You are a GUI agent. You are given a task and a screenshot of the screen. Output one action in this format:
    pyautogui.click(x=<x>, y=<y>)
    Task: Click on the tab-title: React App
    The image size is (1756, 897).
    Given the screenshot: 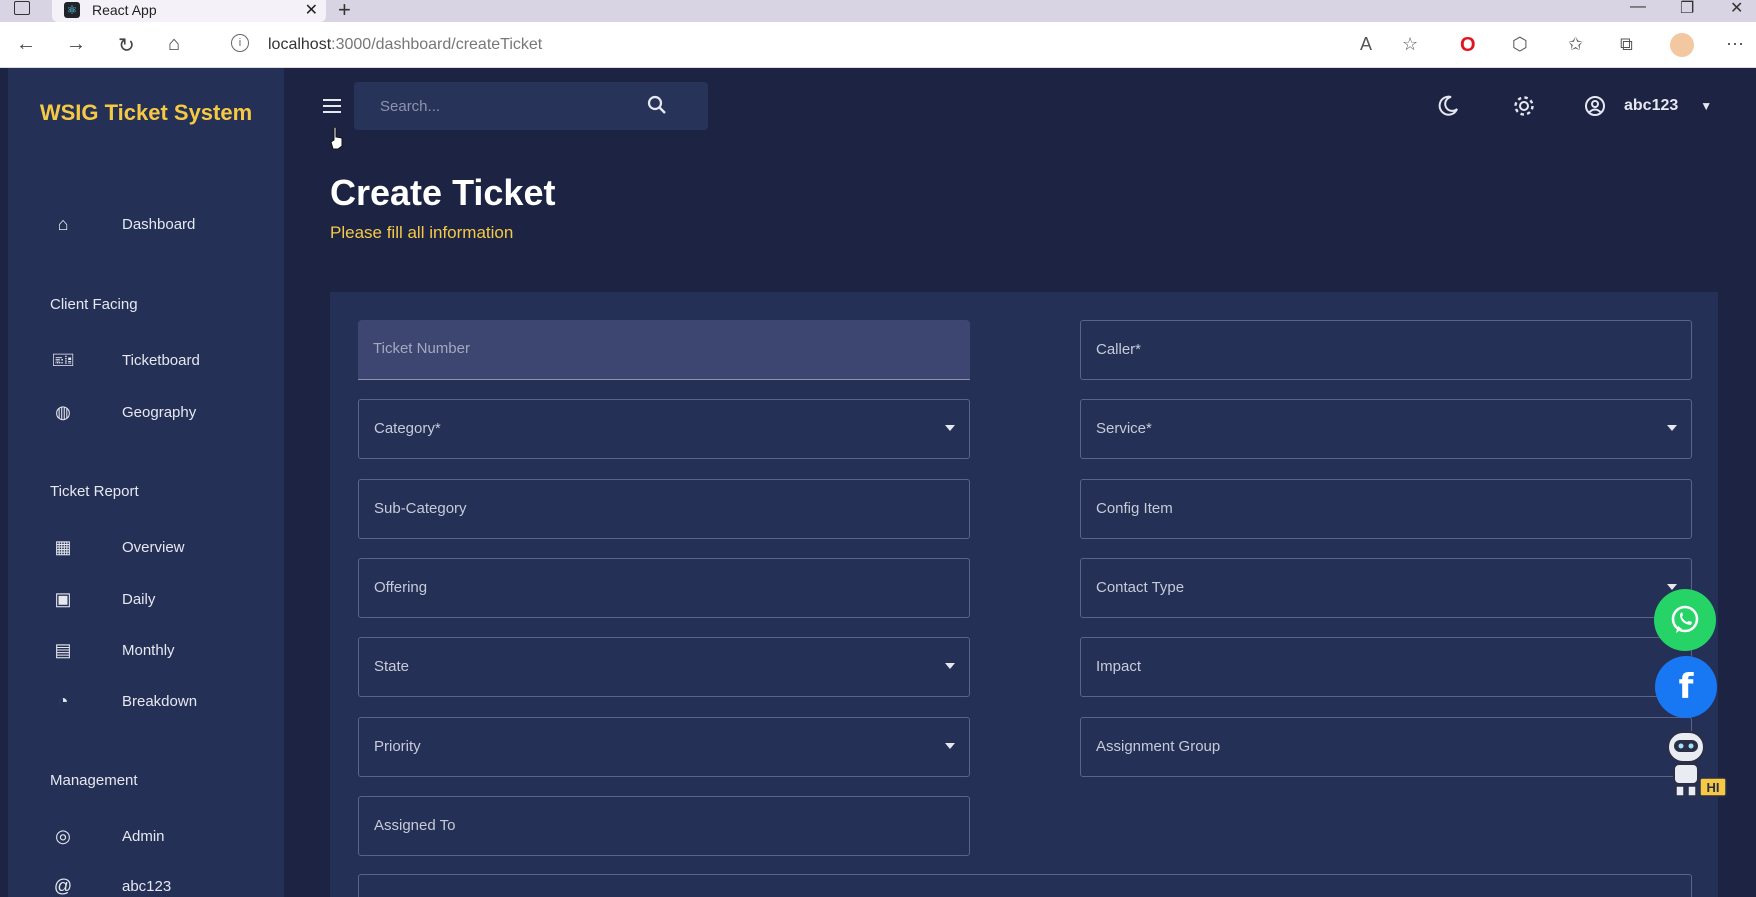 What is the action you would take?
    pyautogui.click(x=124, y=10)
    